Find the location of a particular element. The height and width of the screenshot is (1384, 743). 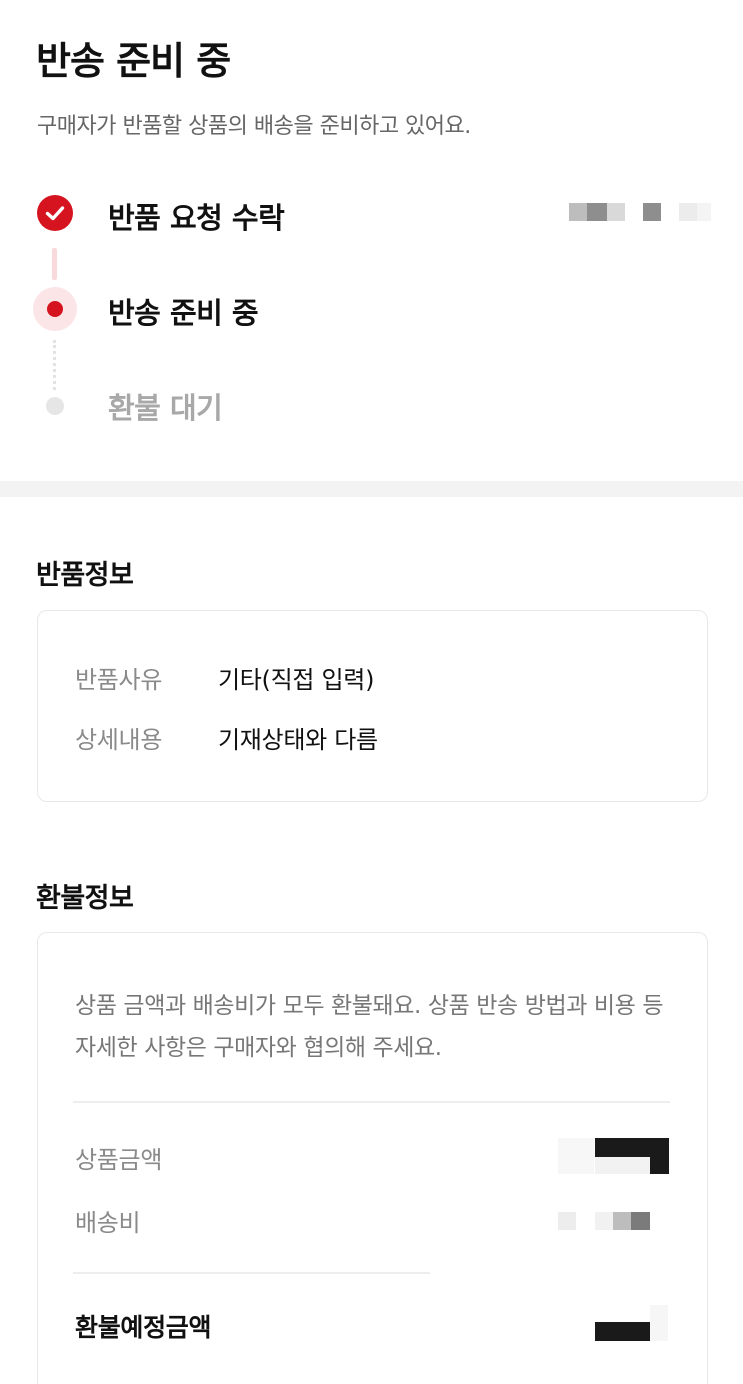

edge-mask is located at coordinates (725, 1252).